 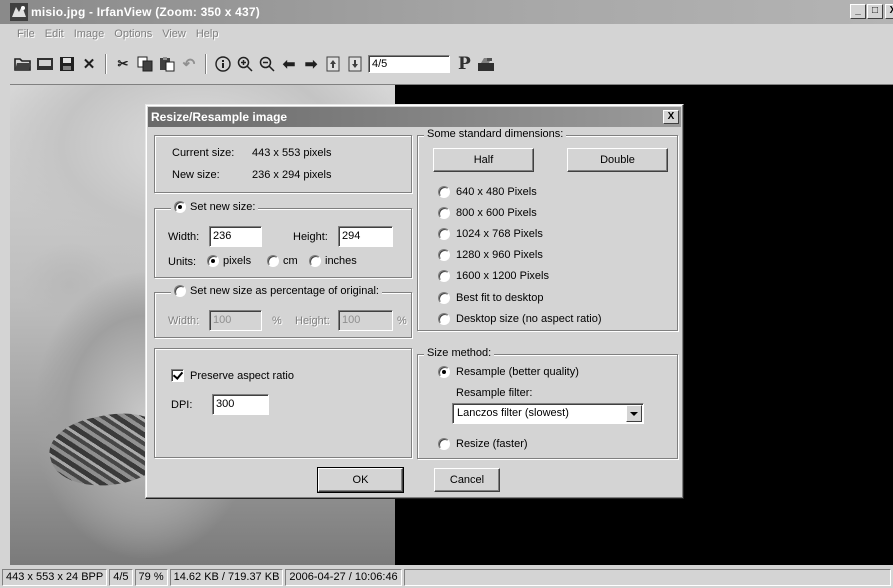 What do you see at coordinates (513, 413) in the screenshot?
I see `resample-filter-value: Lanczos filter (slowest)` at bounding box center [513, 413].